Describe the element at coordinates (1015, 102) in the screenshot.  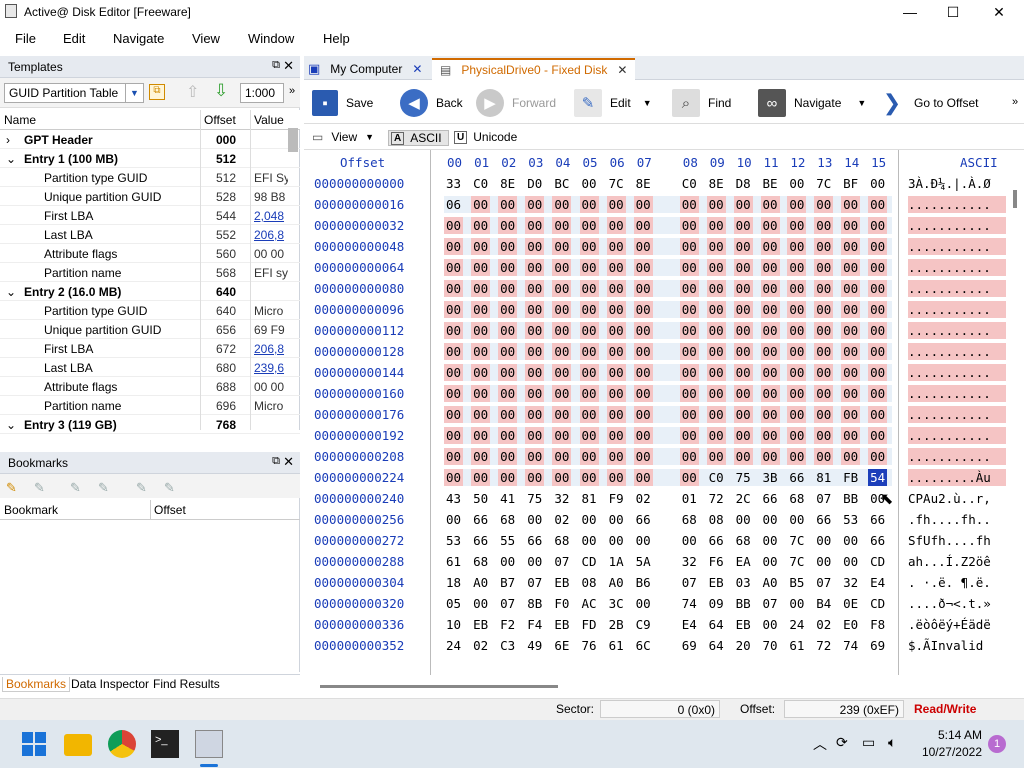
I see `overflow-icon: »` at that location.